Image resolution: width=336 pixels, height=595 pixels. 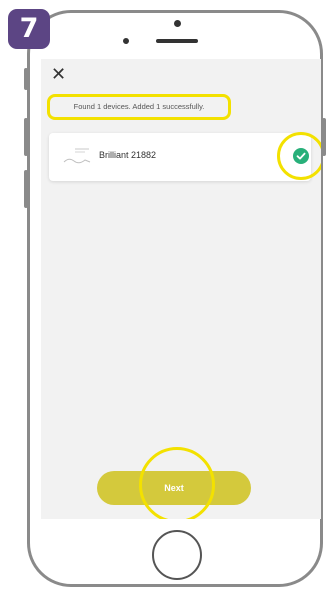 I want to click on front-camera, so click(x=126, y=41).